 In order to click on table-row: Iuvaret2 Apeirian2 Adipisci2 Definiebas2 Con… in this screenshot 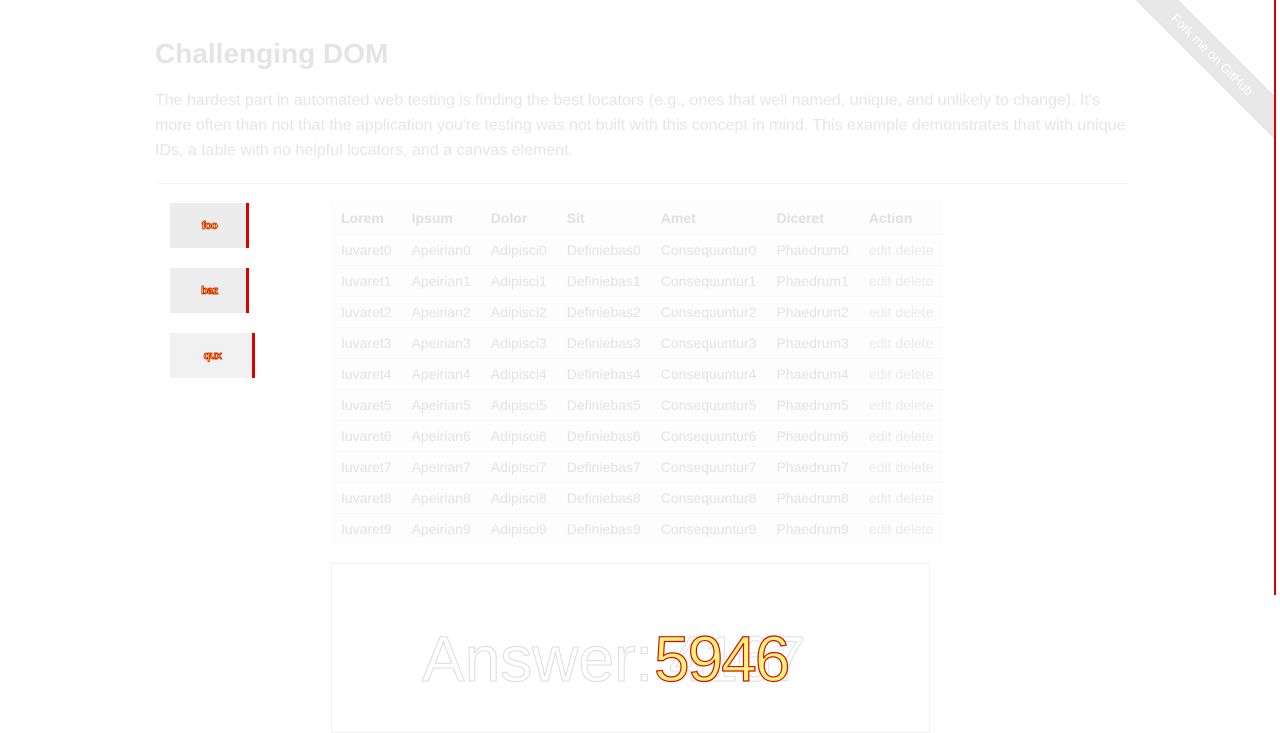, I will do `click(637, 312)`.